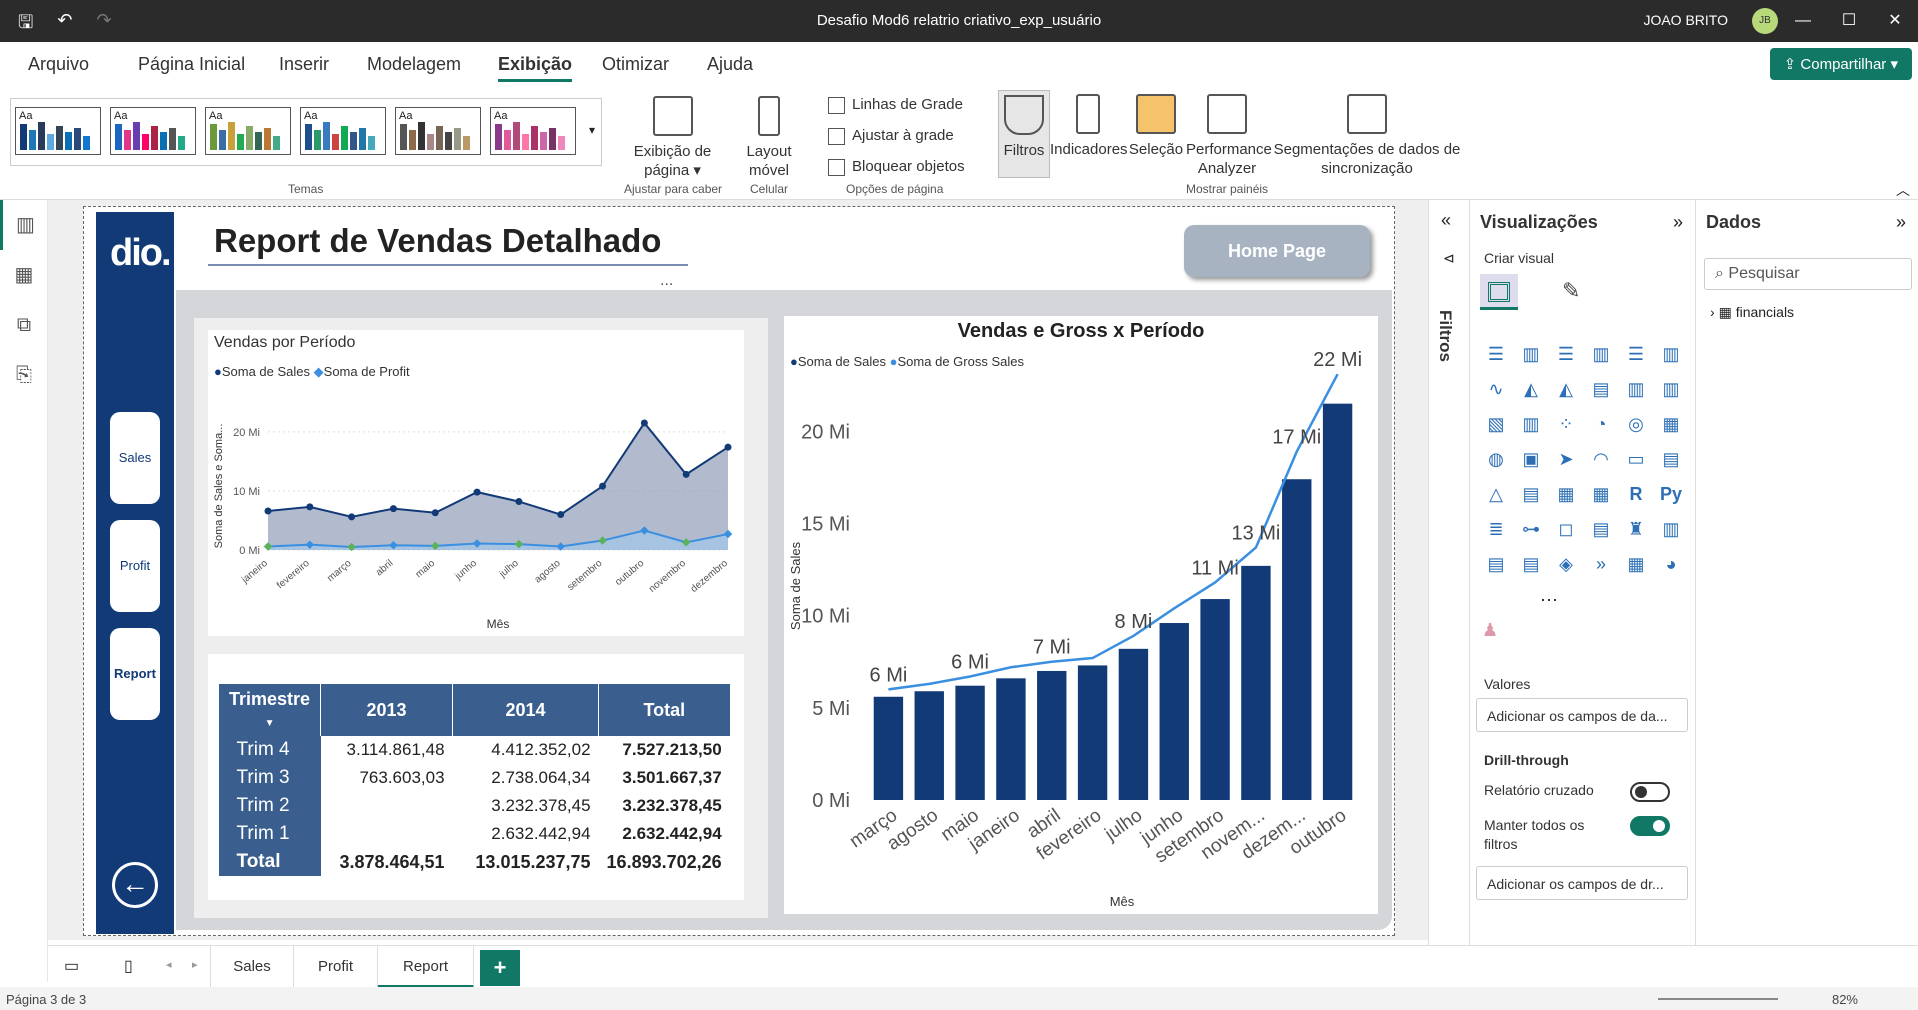 Image resolution: width=1918 pixels, height=1010 pixels. Describe the element at coordinates (24, 225) in the screenshot. I see `report-view-icon: ▥` at that location.